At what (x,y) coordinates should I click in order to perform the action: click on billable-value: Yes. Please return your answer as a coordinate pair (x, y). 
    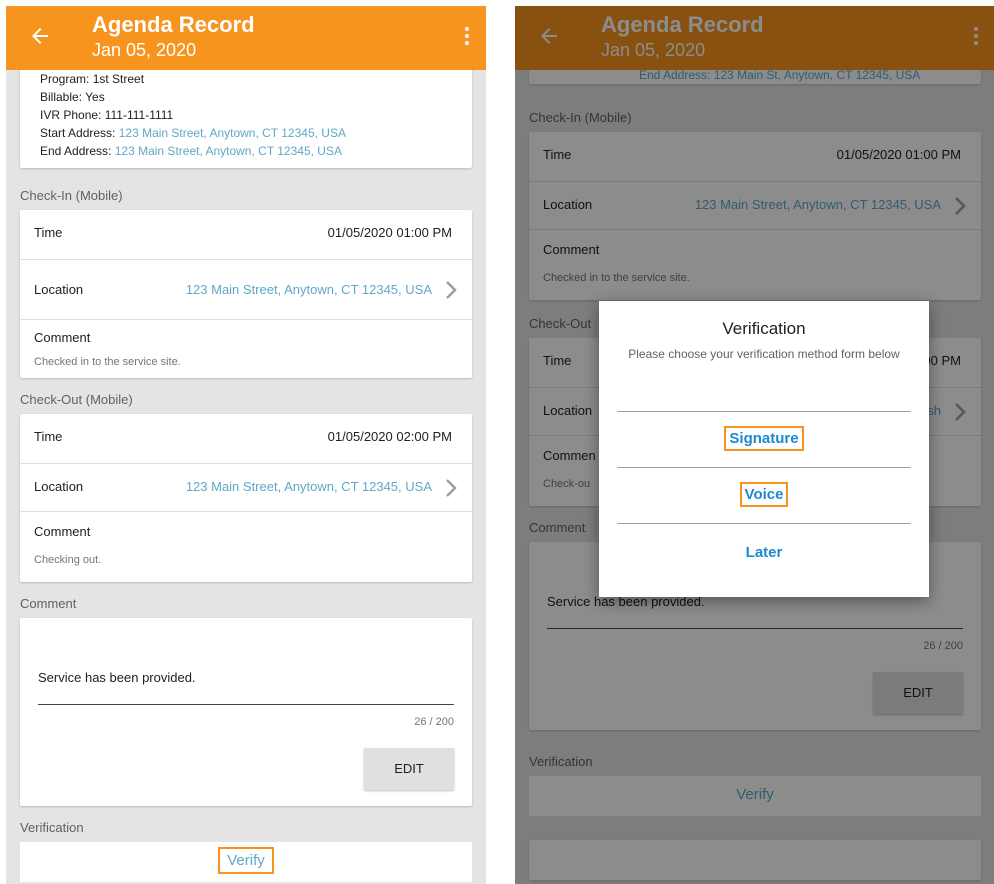
    Looking at the image, I should click on (95, 97).